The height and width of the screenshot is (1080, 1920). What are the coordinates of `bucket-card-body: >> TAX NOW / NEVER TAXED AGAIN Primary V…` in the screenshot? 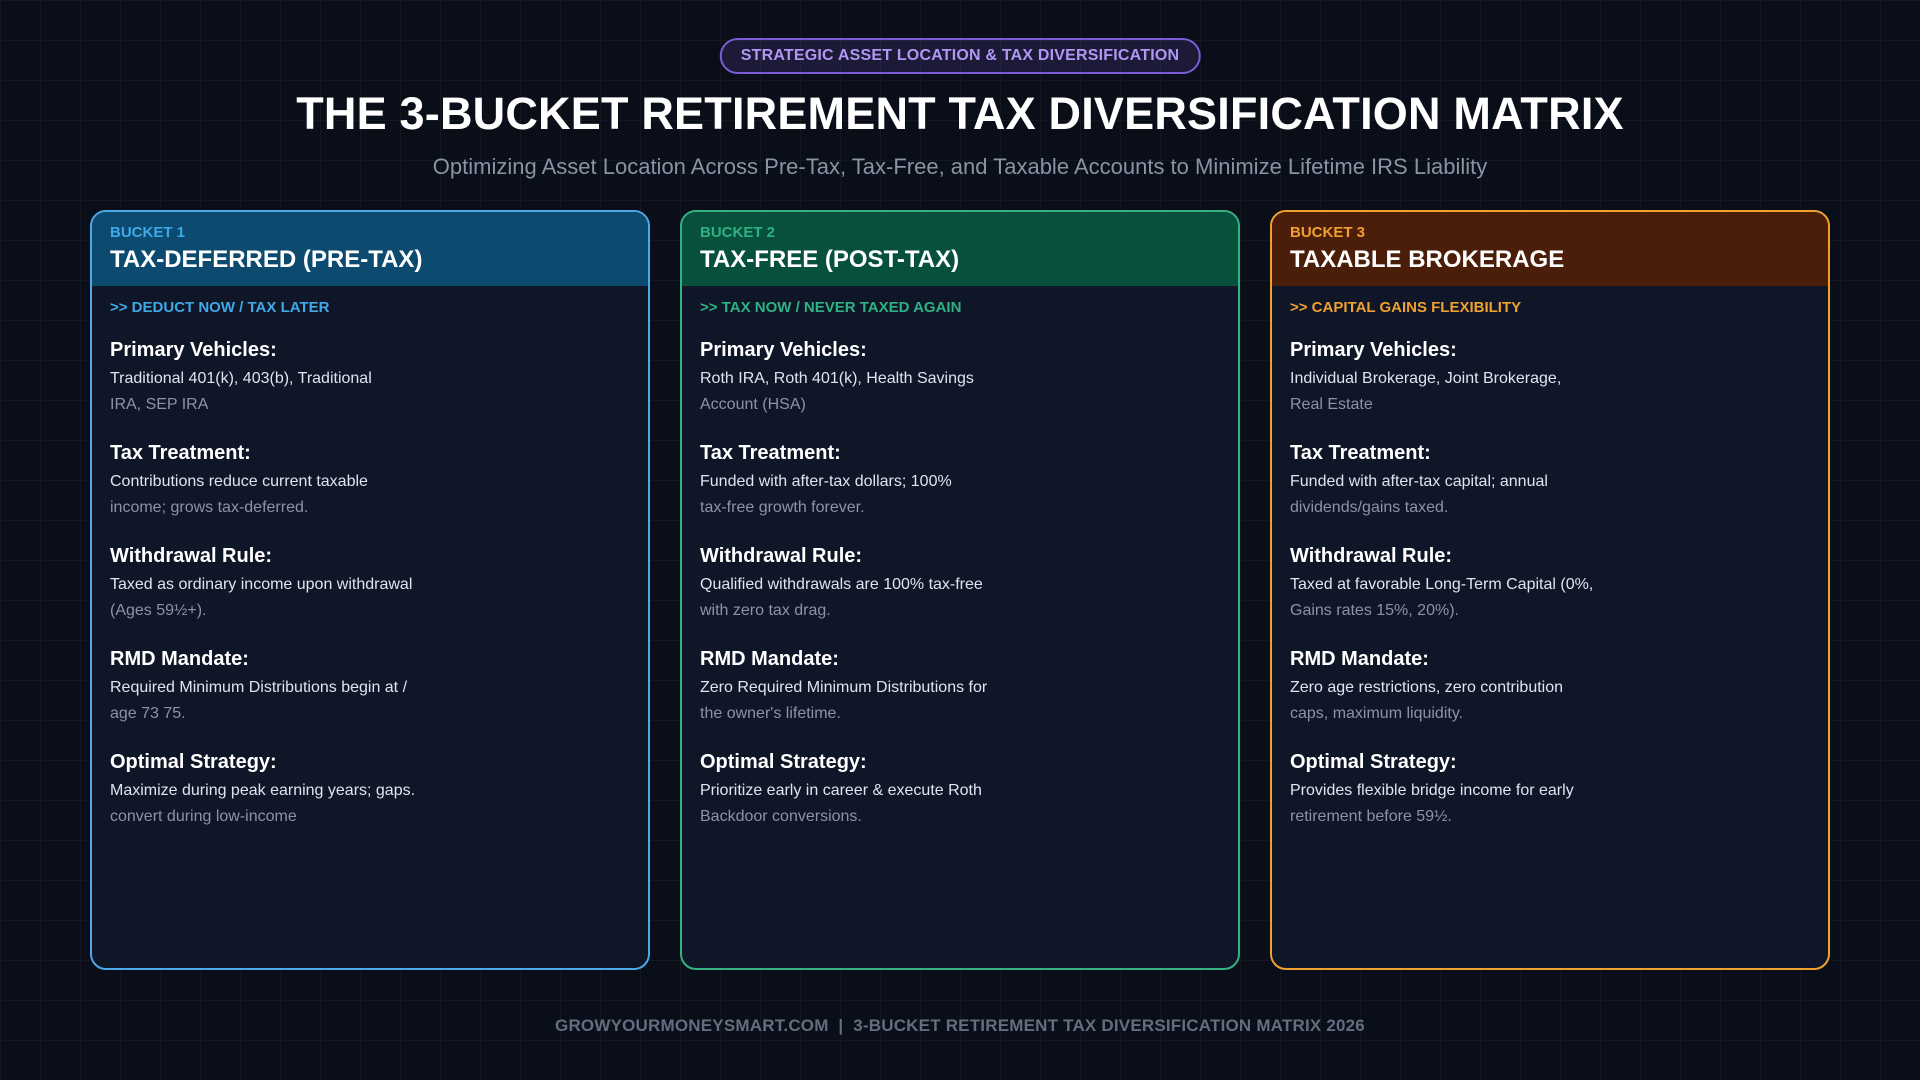 It's located at (960, 558).